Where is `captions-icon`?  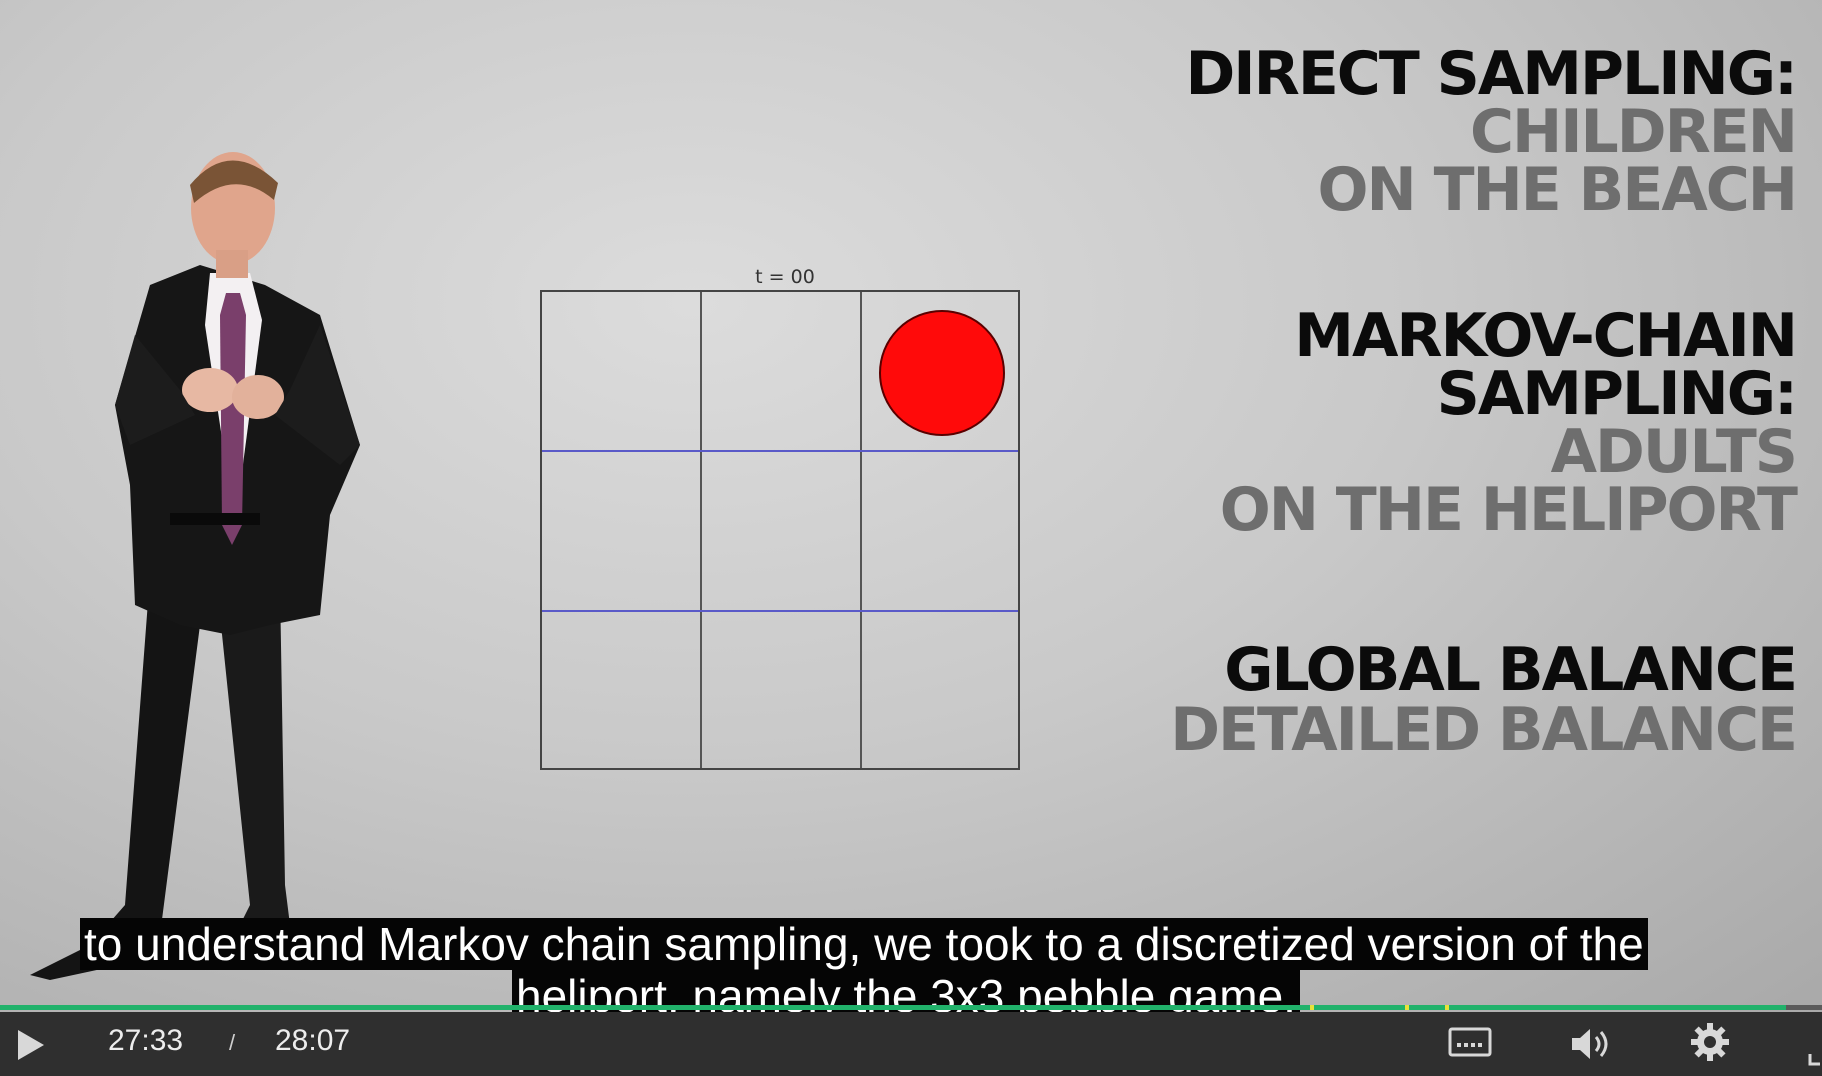
captions-icon is located at coordinates (1470, 1043).